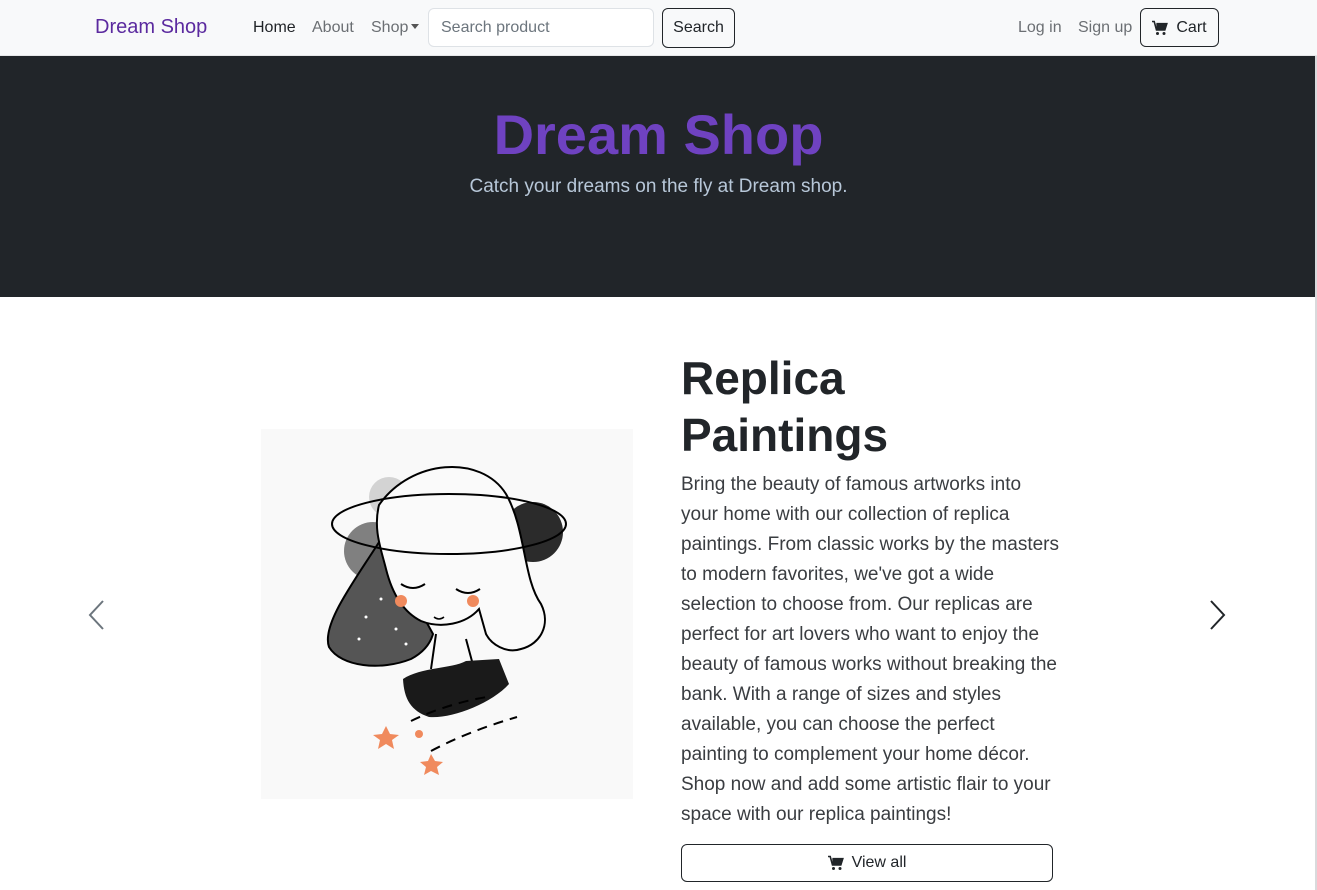 Image resolution: width=1317 pixels, height=890 pixels. What do you see at coordinates (390, 27) in the screenshot?
I see `nav-shop-label: Shop` at bounding box center [390, 27].